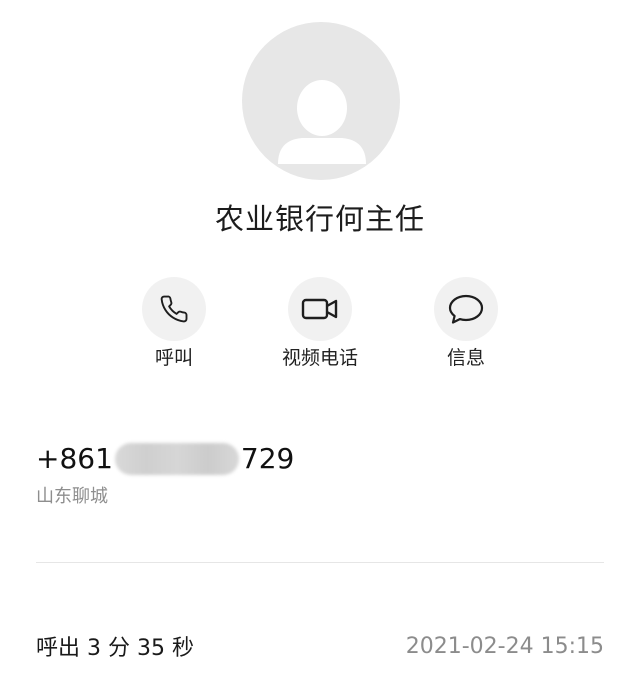  Describe the element at coordinates (322, 122) in the screenshot. I see `person-placeholder-icon` at that location.